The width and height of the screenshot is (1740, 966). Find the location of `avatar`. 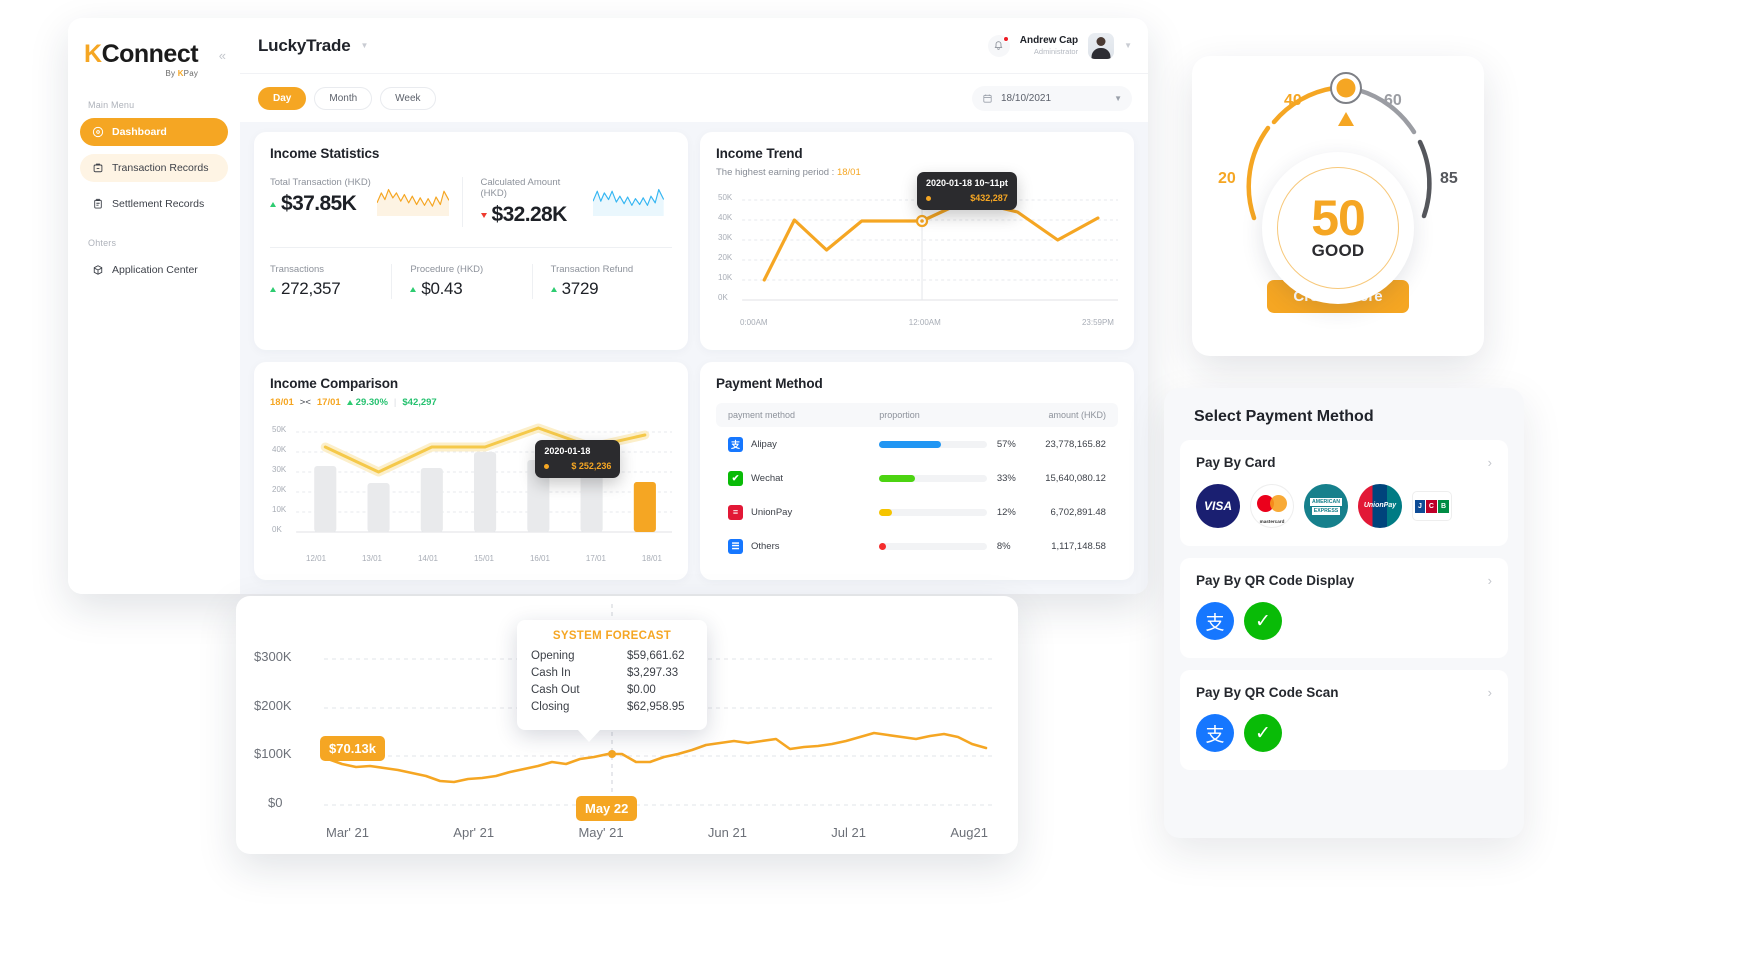

avatar is located at coordinates (1101, 45).